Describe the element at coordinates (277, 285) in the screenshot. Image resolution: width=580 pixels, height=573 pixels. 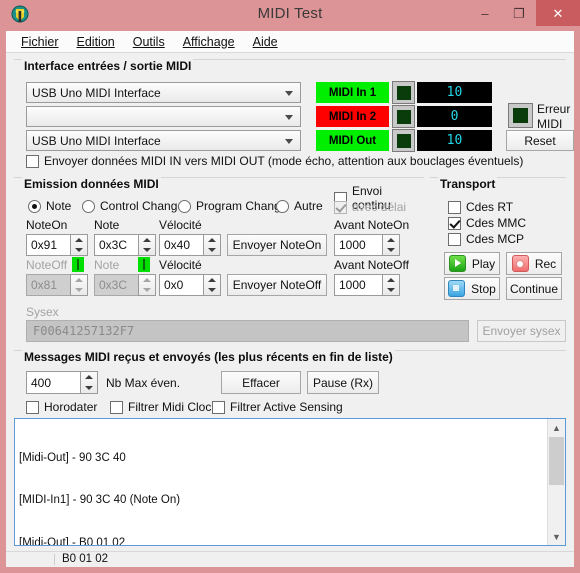
I see `send-note-off-button: Envoyer NoteOff` at that location.